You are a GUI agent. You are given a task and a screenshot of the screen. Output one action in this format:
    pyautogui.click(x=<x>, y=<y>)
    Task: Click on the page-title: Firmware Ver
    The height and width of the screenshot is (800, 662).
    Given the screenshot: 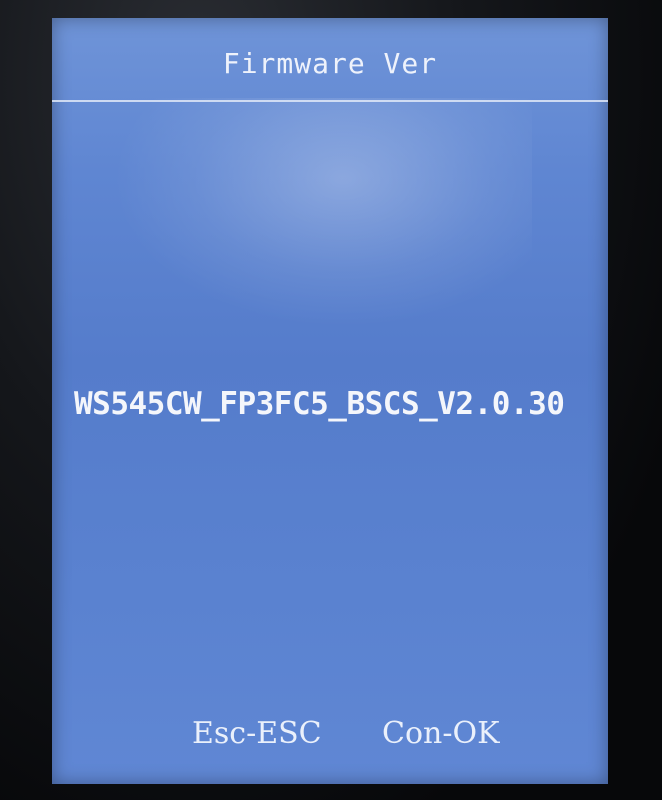 What is the action you would take?
    pyautogui.click(x=330, y=63)
    